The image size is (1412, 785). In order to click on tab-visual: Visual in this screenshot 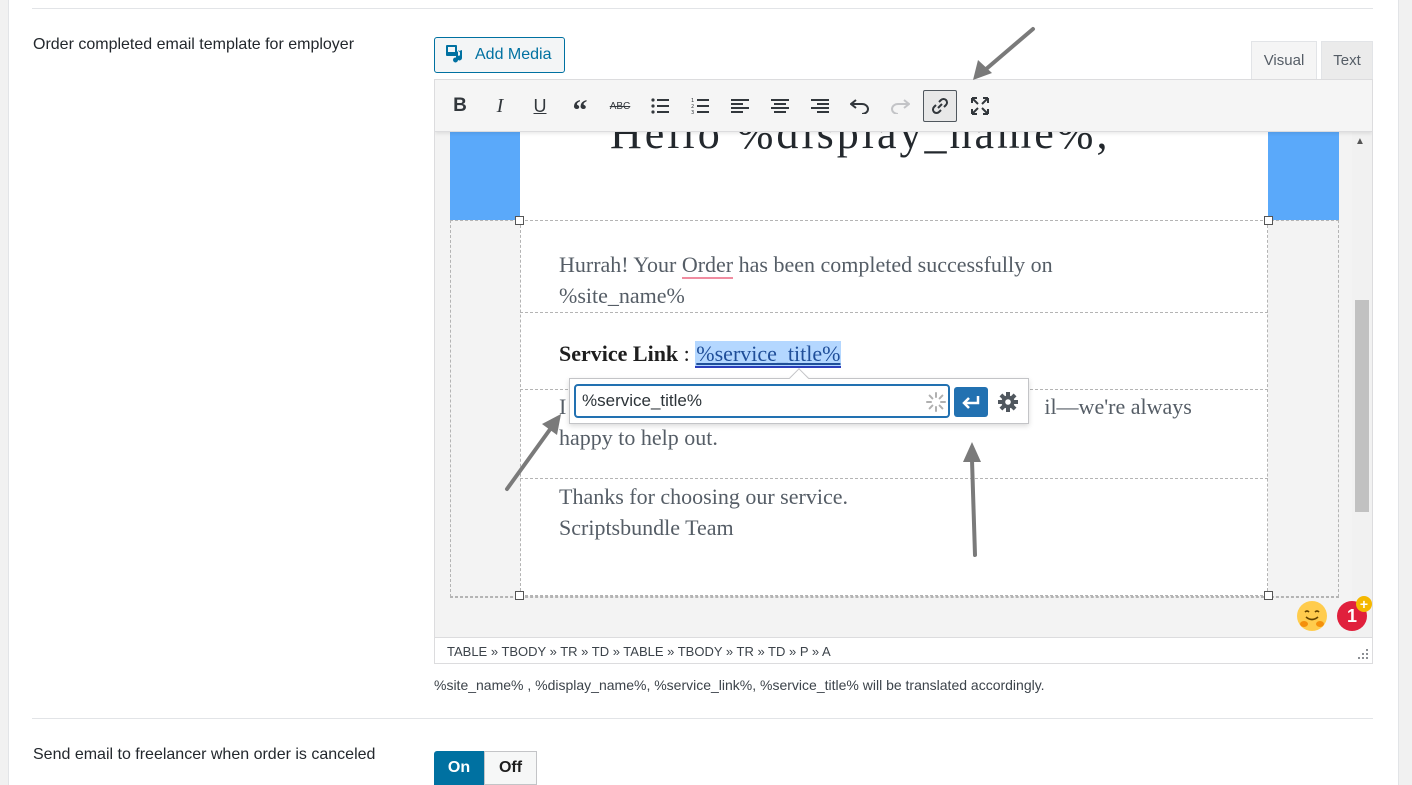, I will do `click(1284, 60)`.